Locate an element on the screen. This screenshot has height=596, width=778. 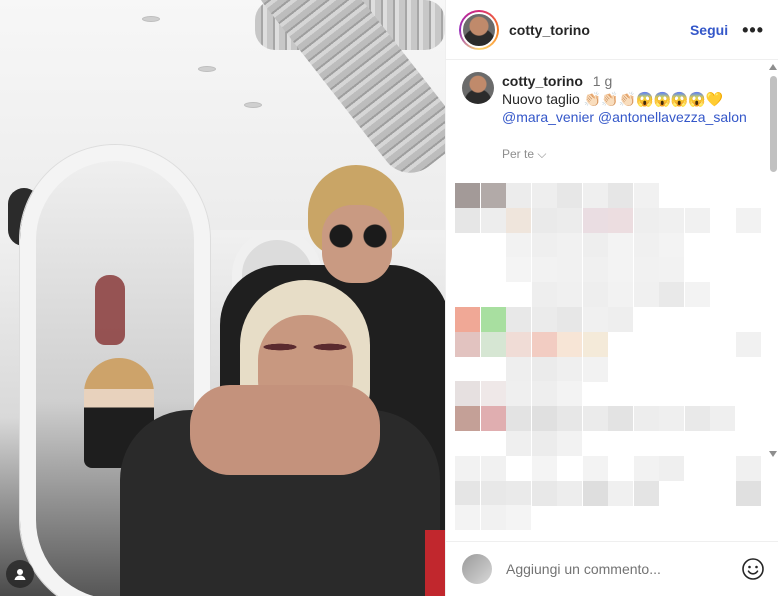
mention-link: @mara_venier is located at coordinates (548, 117).